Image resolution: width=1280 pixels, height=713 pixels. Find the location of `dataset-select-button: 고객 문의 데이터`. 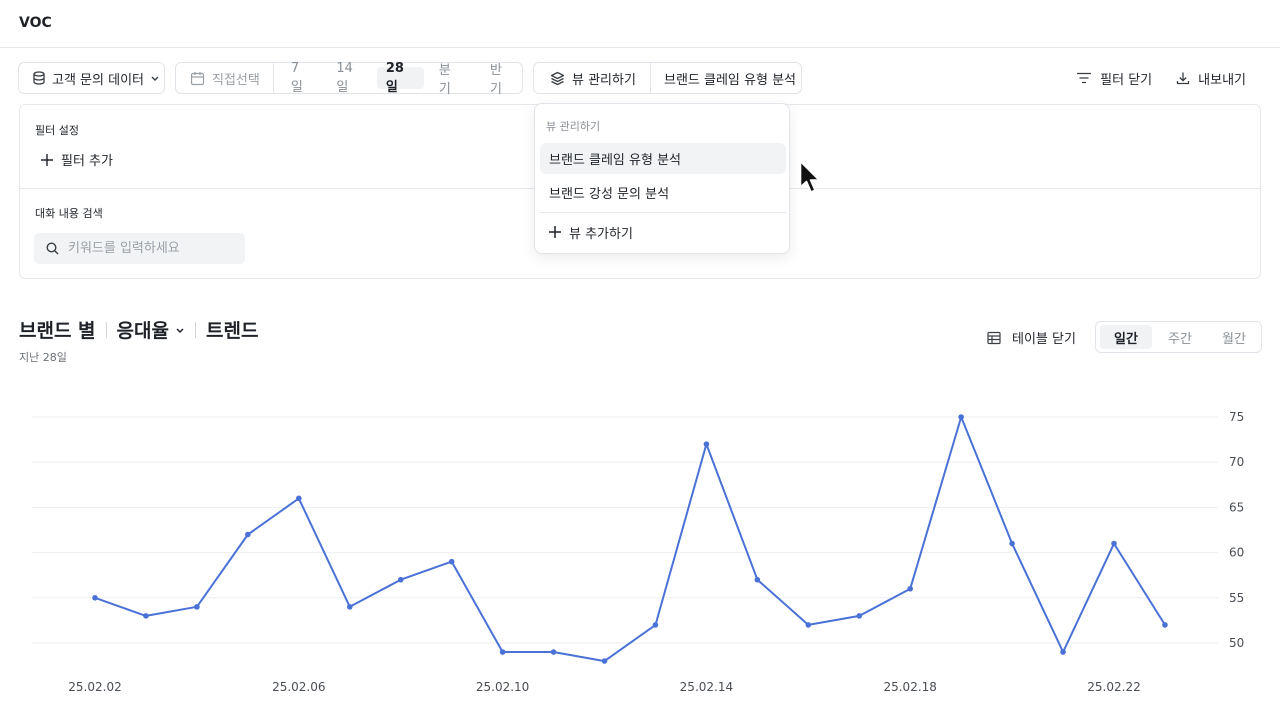

dataset-select-button: 고객 문의 데이터 is located at coordinates (91, 78).